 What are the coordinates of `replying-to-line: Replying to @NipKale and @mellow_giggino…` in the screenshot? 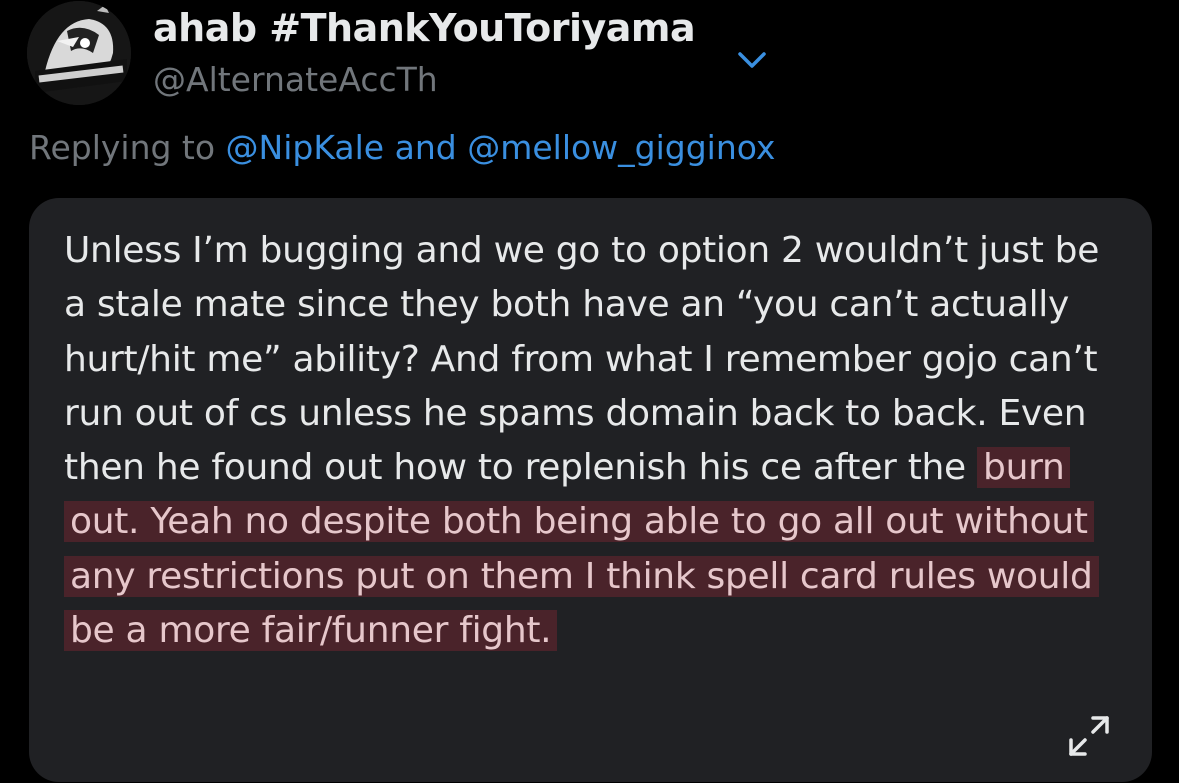 It's located at (402, 147).